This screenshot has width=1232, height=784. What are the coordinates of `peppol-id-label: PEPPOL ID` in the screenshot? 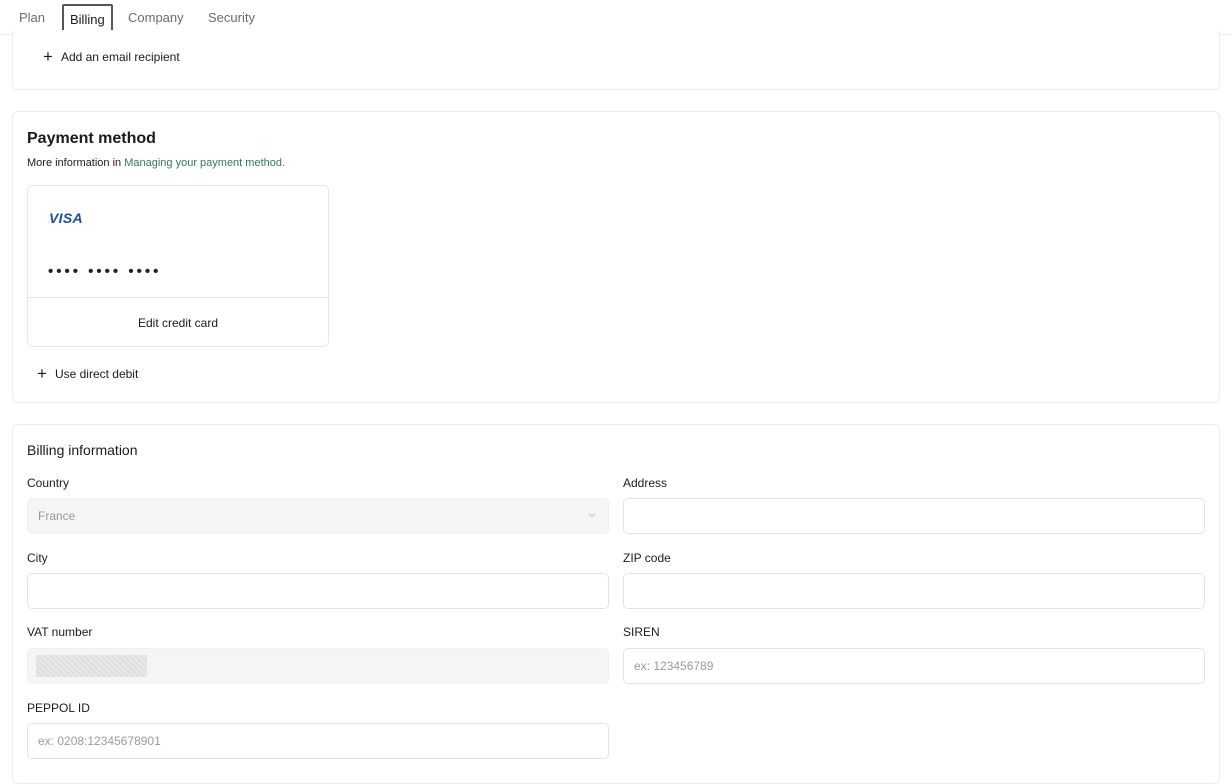 It's located at (58, 708).